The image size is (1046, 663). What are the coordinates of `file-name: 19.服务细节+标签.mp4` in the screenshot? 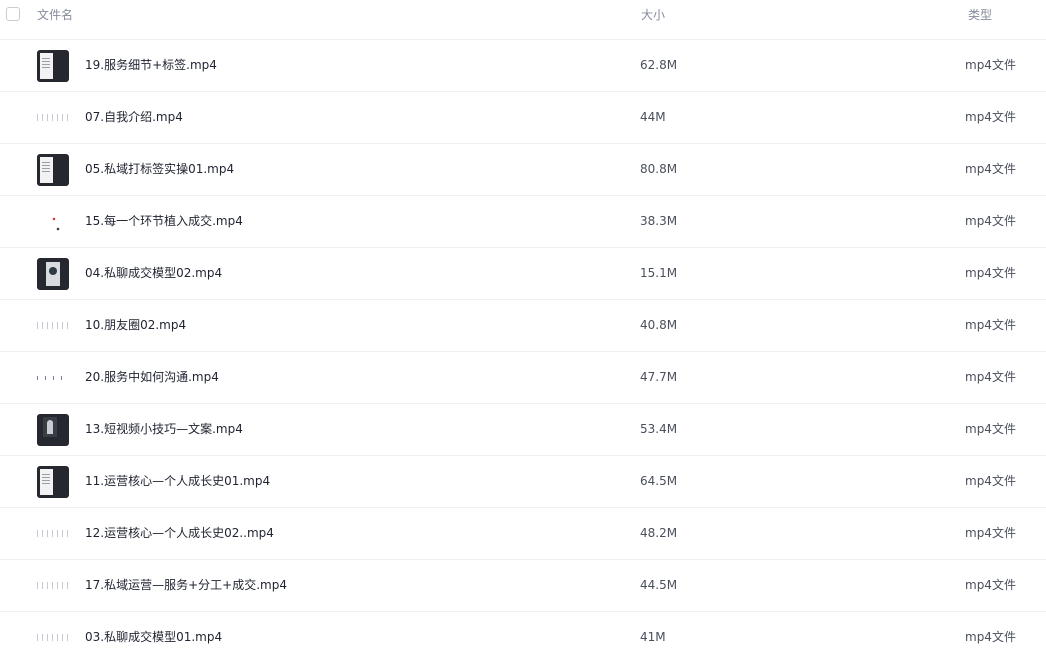 It's located at (151, 65).